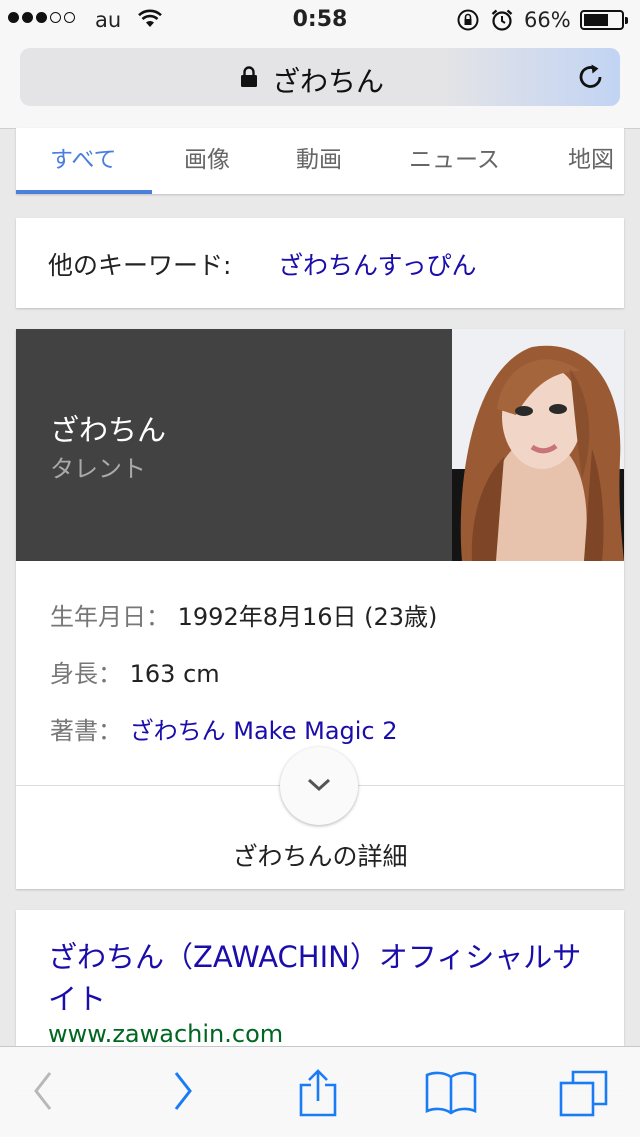 The width and height of the screenshot is (640, 1137). I want to click on more-details-link: ざわちんの詳細, so click(320, 855).